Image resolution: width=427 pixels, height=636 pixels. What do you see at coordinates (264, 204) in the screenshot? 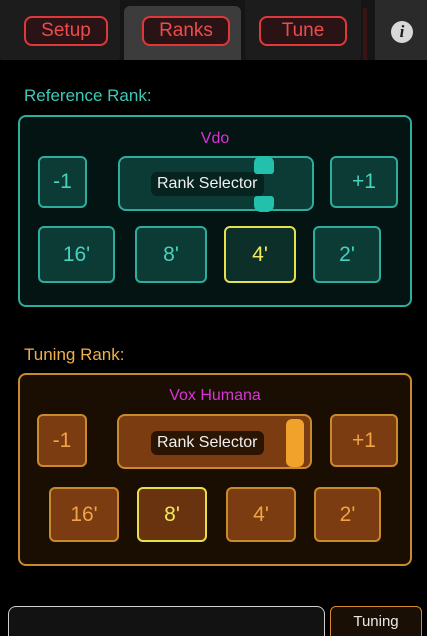
I see `reference-selector-handle-bottom` at bounding box center [264, 204].